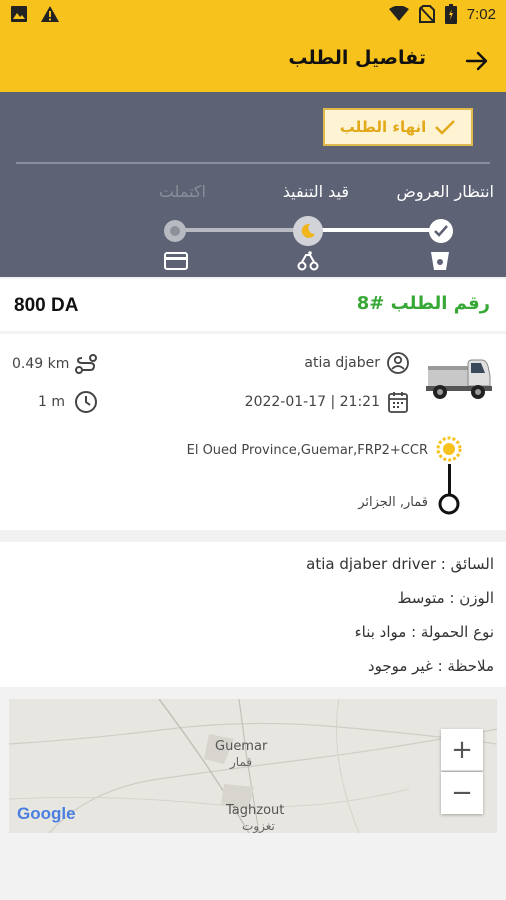 The image size is (506, 900). What do you see at coordinates (50, 14) in the screenshot?
I see `warning-icon` at bounding box center [50, 14].